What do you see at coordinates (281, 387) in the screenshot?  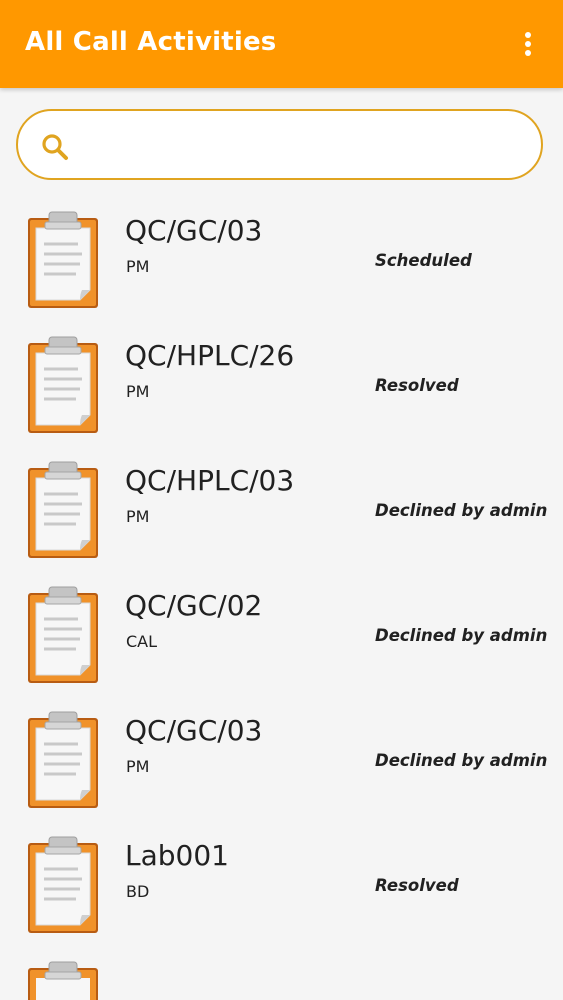 I see `list-item: QC/HPLC/26 PM Resolved` at bounding box center [281, 387].